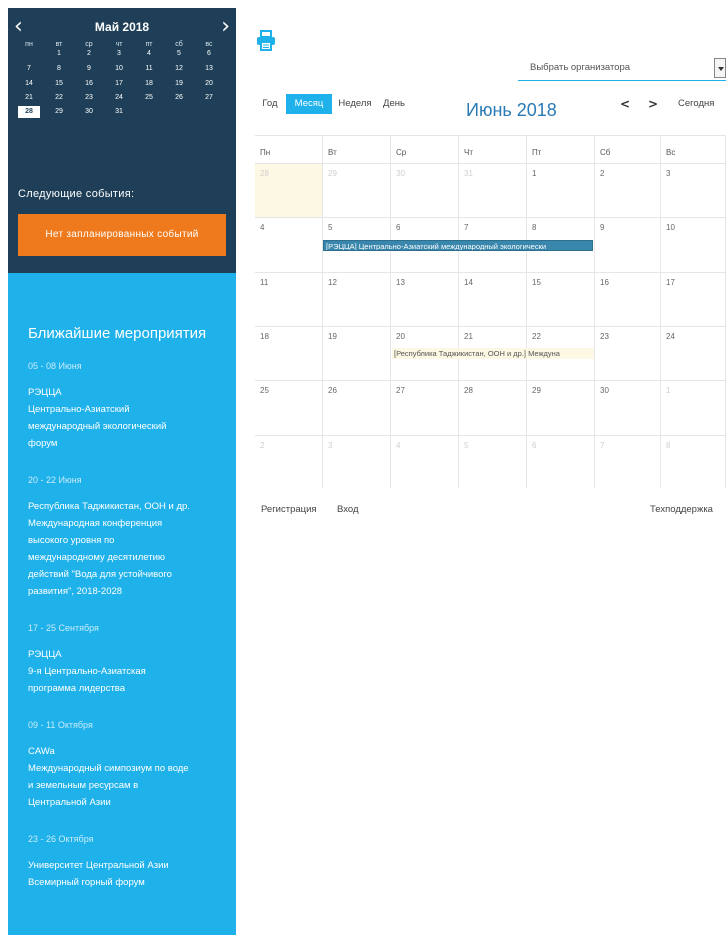 The height and width of the screenshot is (935, 726). What do you see at coordinates (122, 235) in the screenshot?
I see `no-events-button: Нет запланированных событий` at bounding box center [122, 235].